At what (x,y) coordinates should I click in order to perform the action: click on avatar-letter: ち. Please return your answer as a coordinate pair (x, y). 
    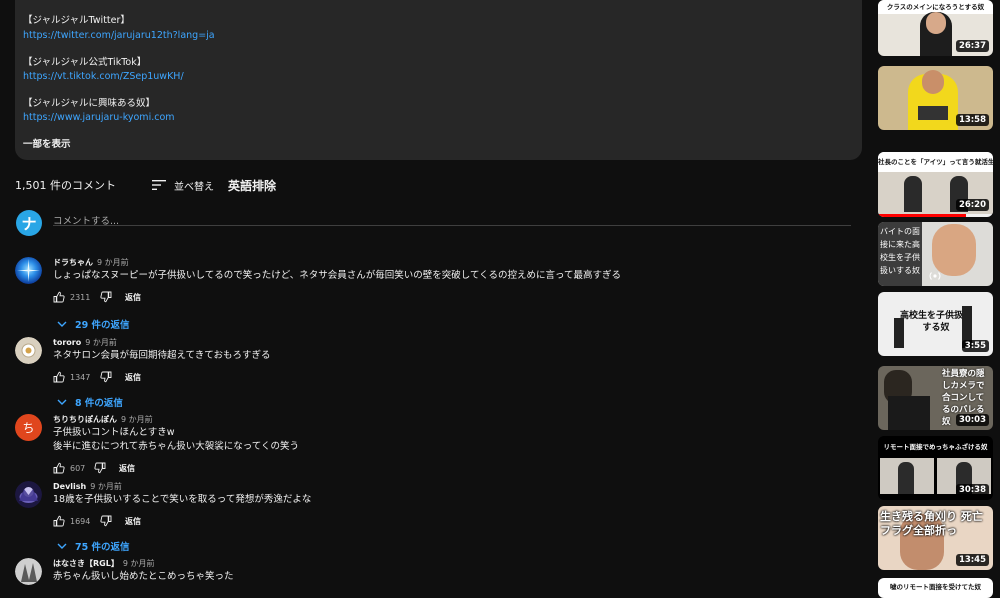
    Looking at the image, I should click on (28, 428).